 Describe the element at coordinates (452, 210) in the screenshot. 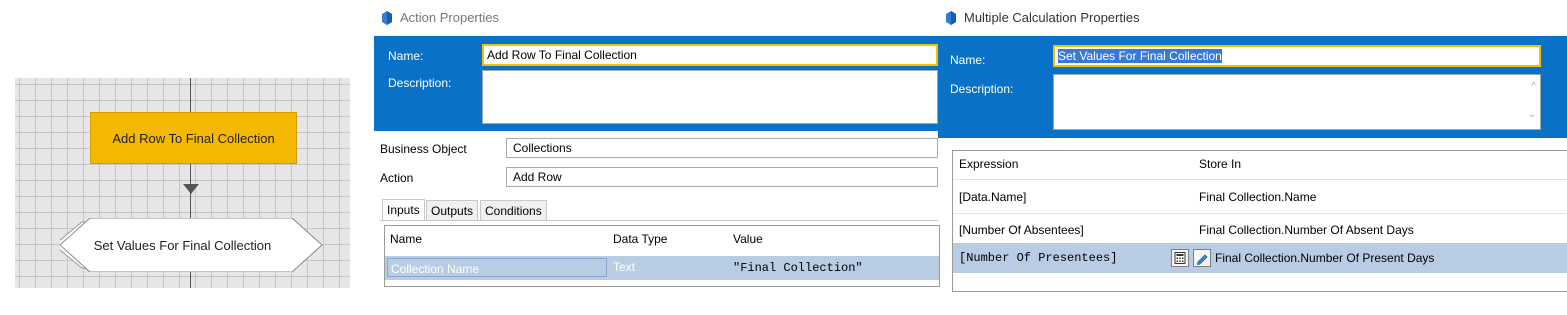

I see `tab-outputs: Outputs` at that location.